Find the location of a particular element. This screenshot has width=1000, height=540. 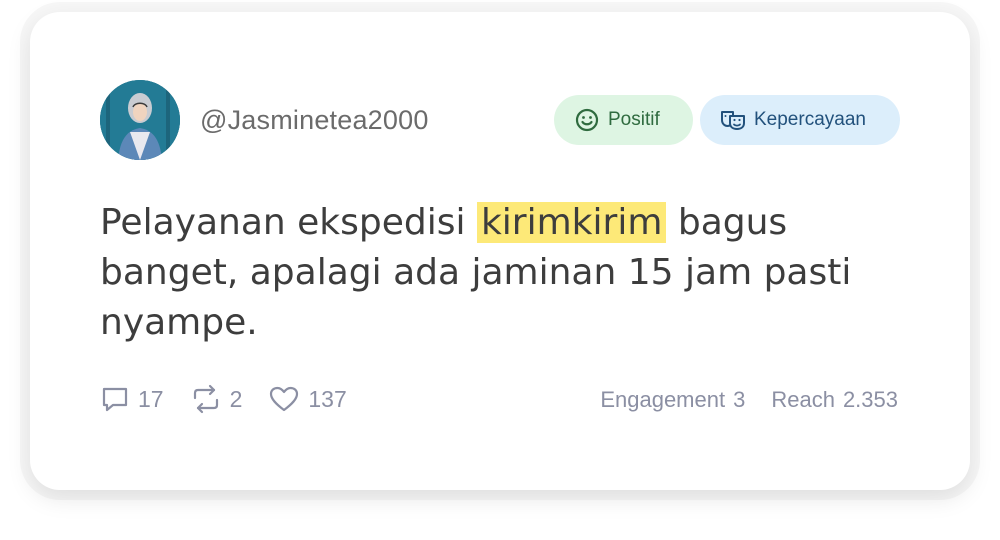

sentiment-badge: Positif is located at coordinates (623, 120).